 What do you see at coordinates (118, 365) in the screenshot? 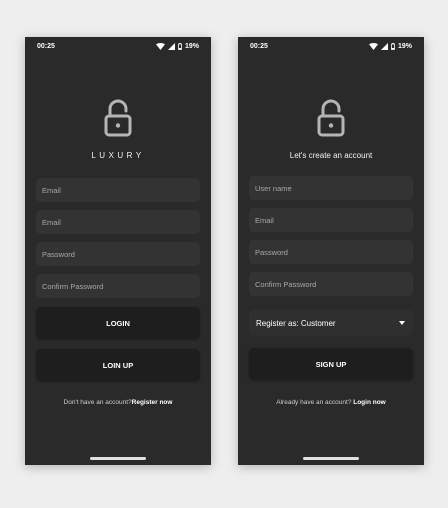
I see `loin-up-button: LOIN UP` at bounding box center [118, 365].